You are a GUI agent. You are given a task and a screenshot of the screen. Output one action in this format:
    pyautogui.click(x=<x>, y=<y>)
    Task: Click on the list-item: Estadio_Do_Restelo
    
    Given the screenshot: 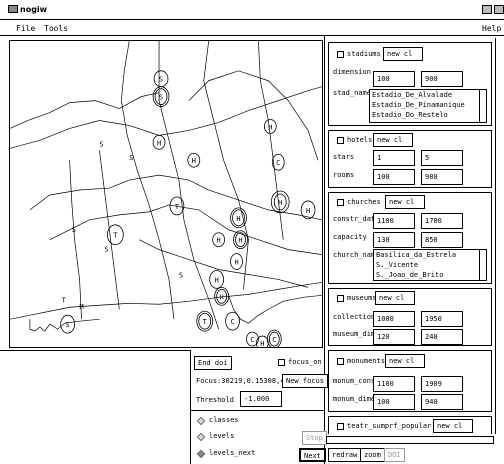 What is the action you would take?
    pyautogui.click(x=428, y=115)
    